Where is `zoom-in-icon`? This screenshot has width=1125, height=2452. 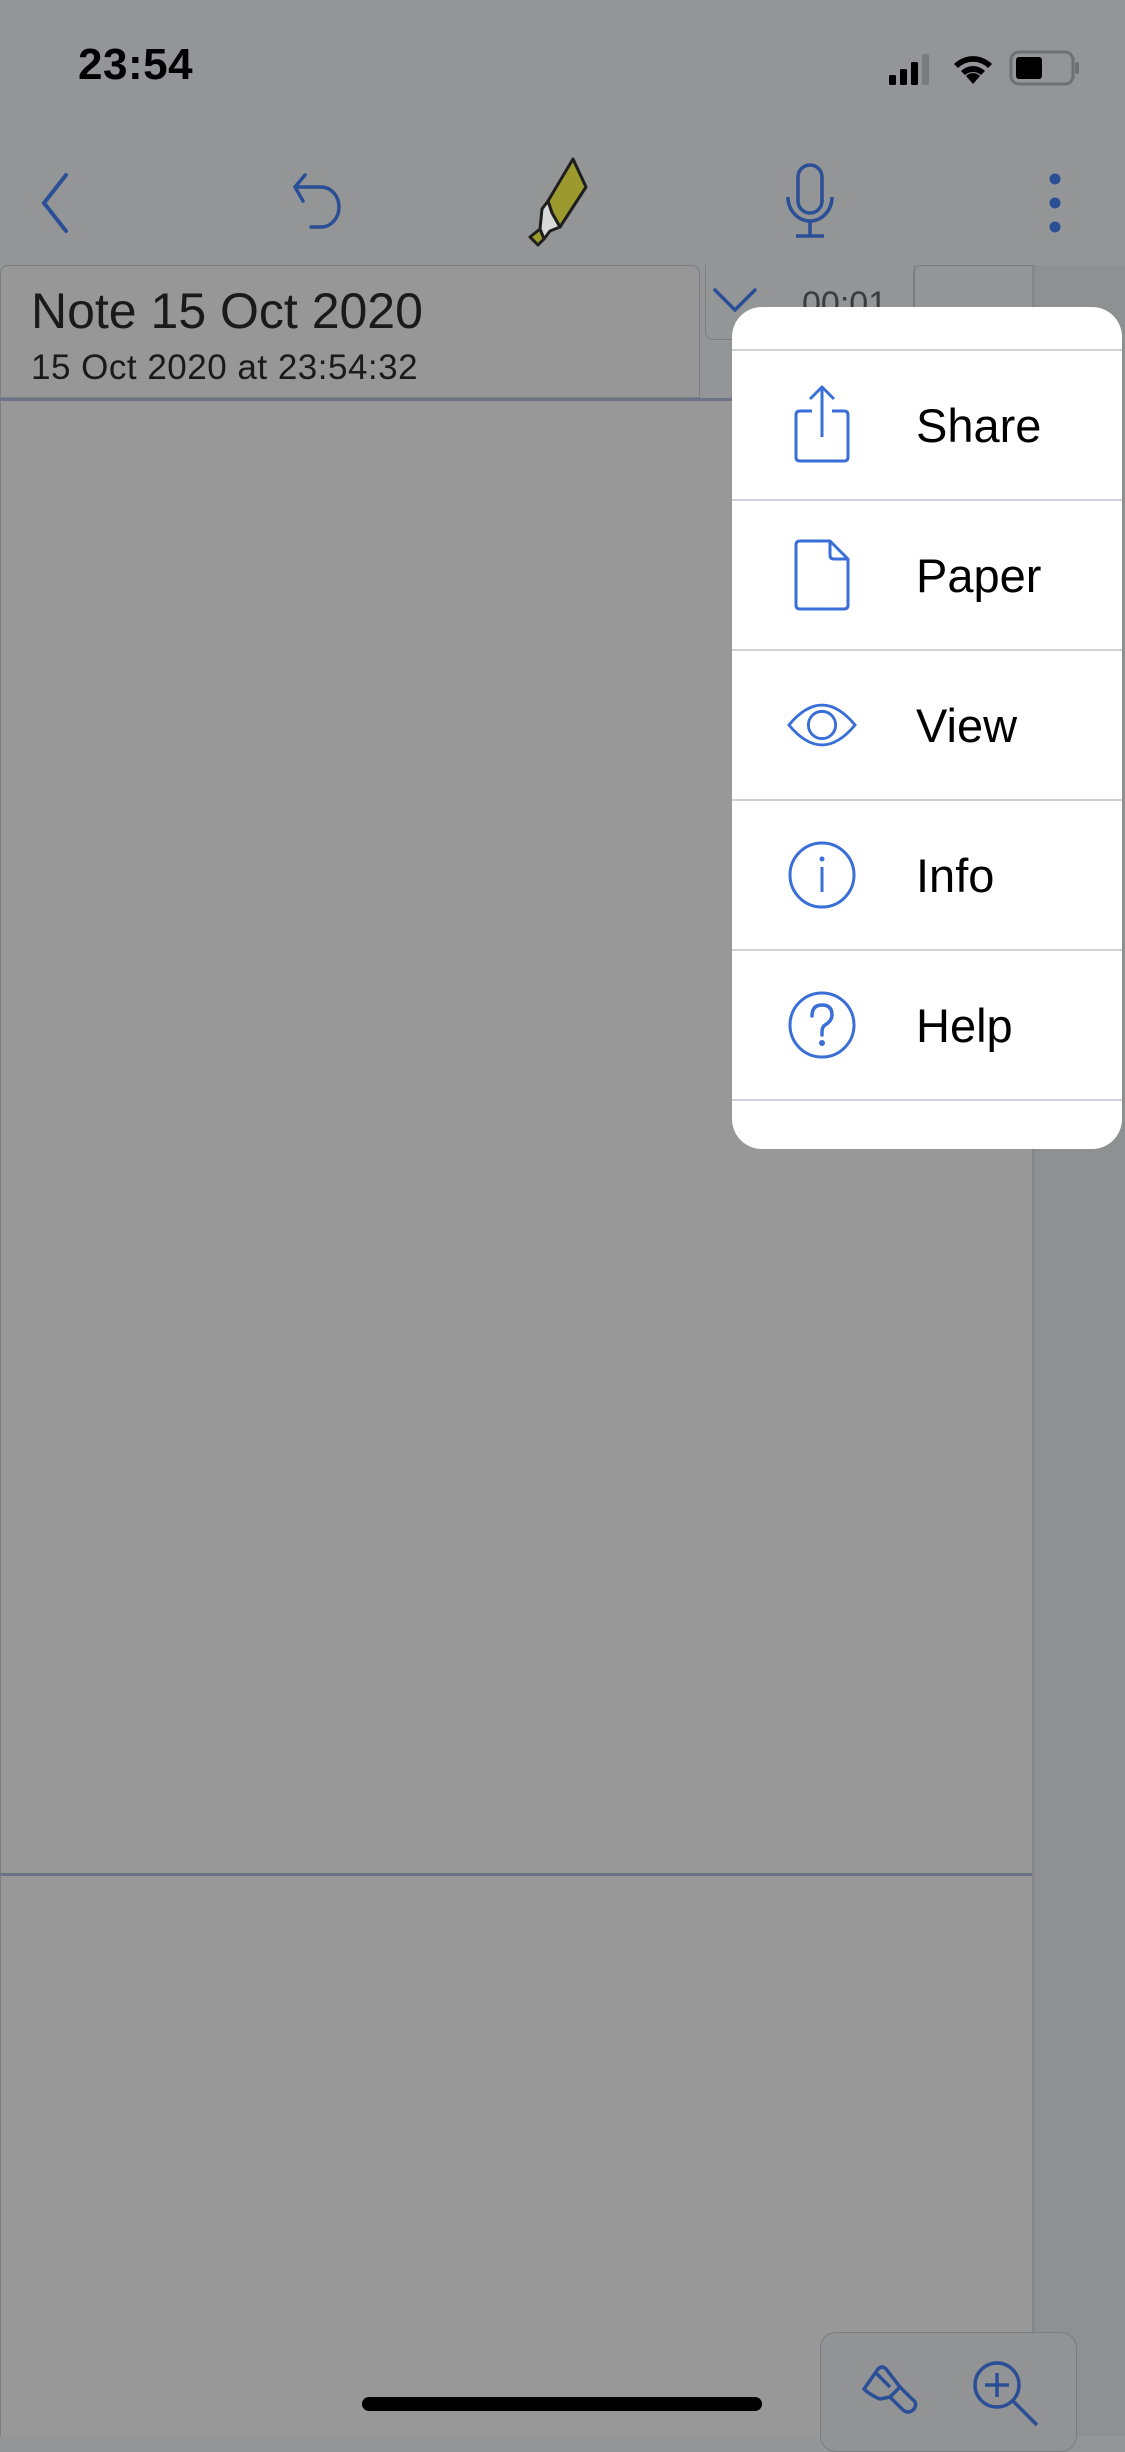
zoom-in-icon is located at coordinates (1006, 2396).